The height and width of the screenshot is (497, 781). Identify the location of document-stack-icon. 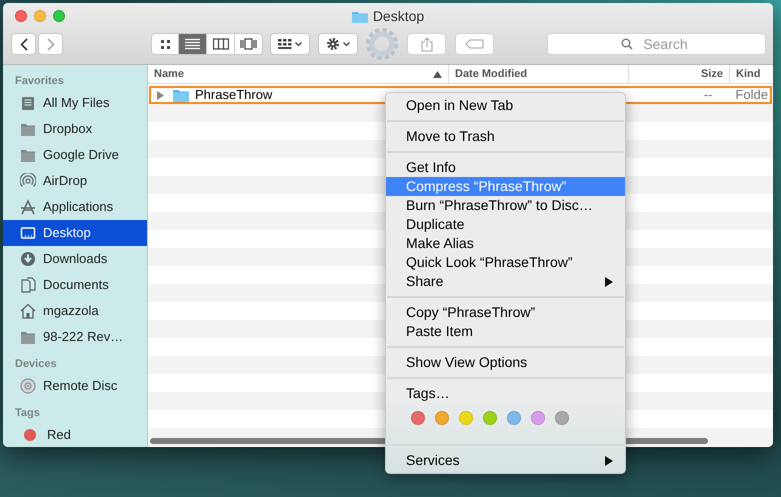
(28, 103).